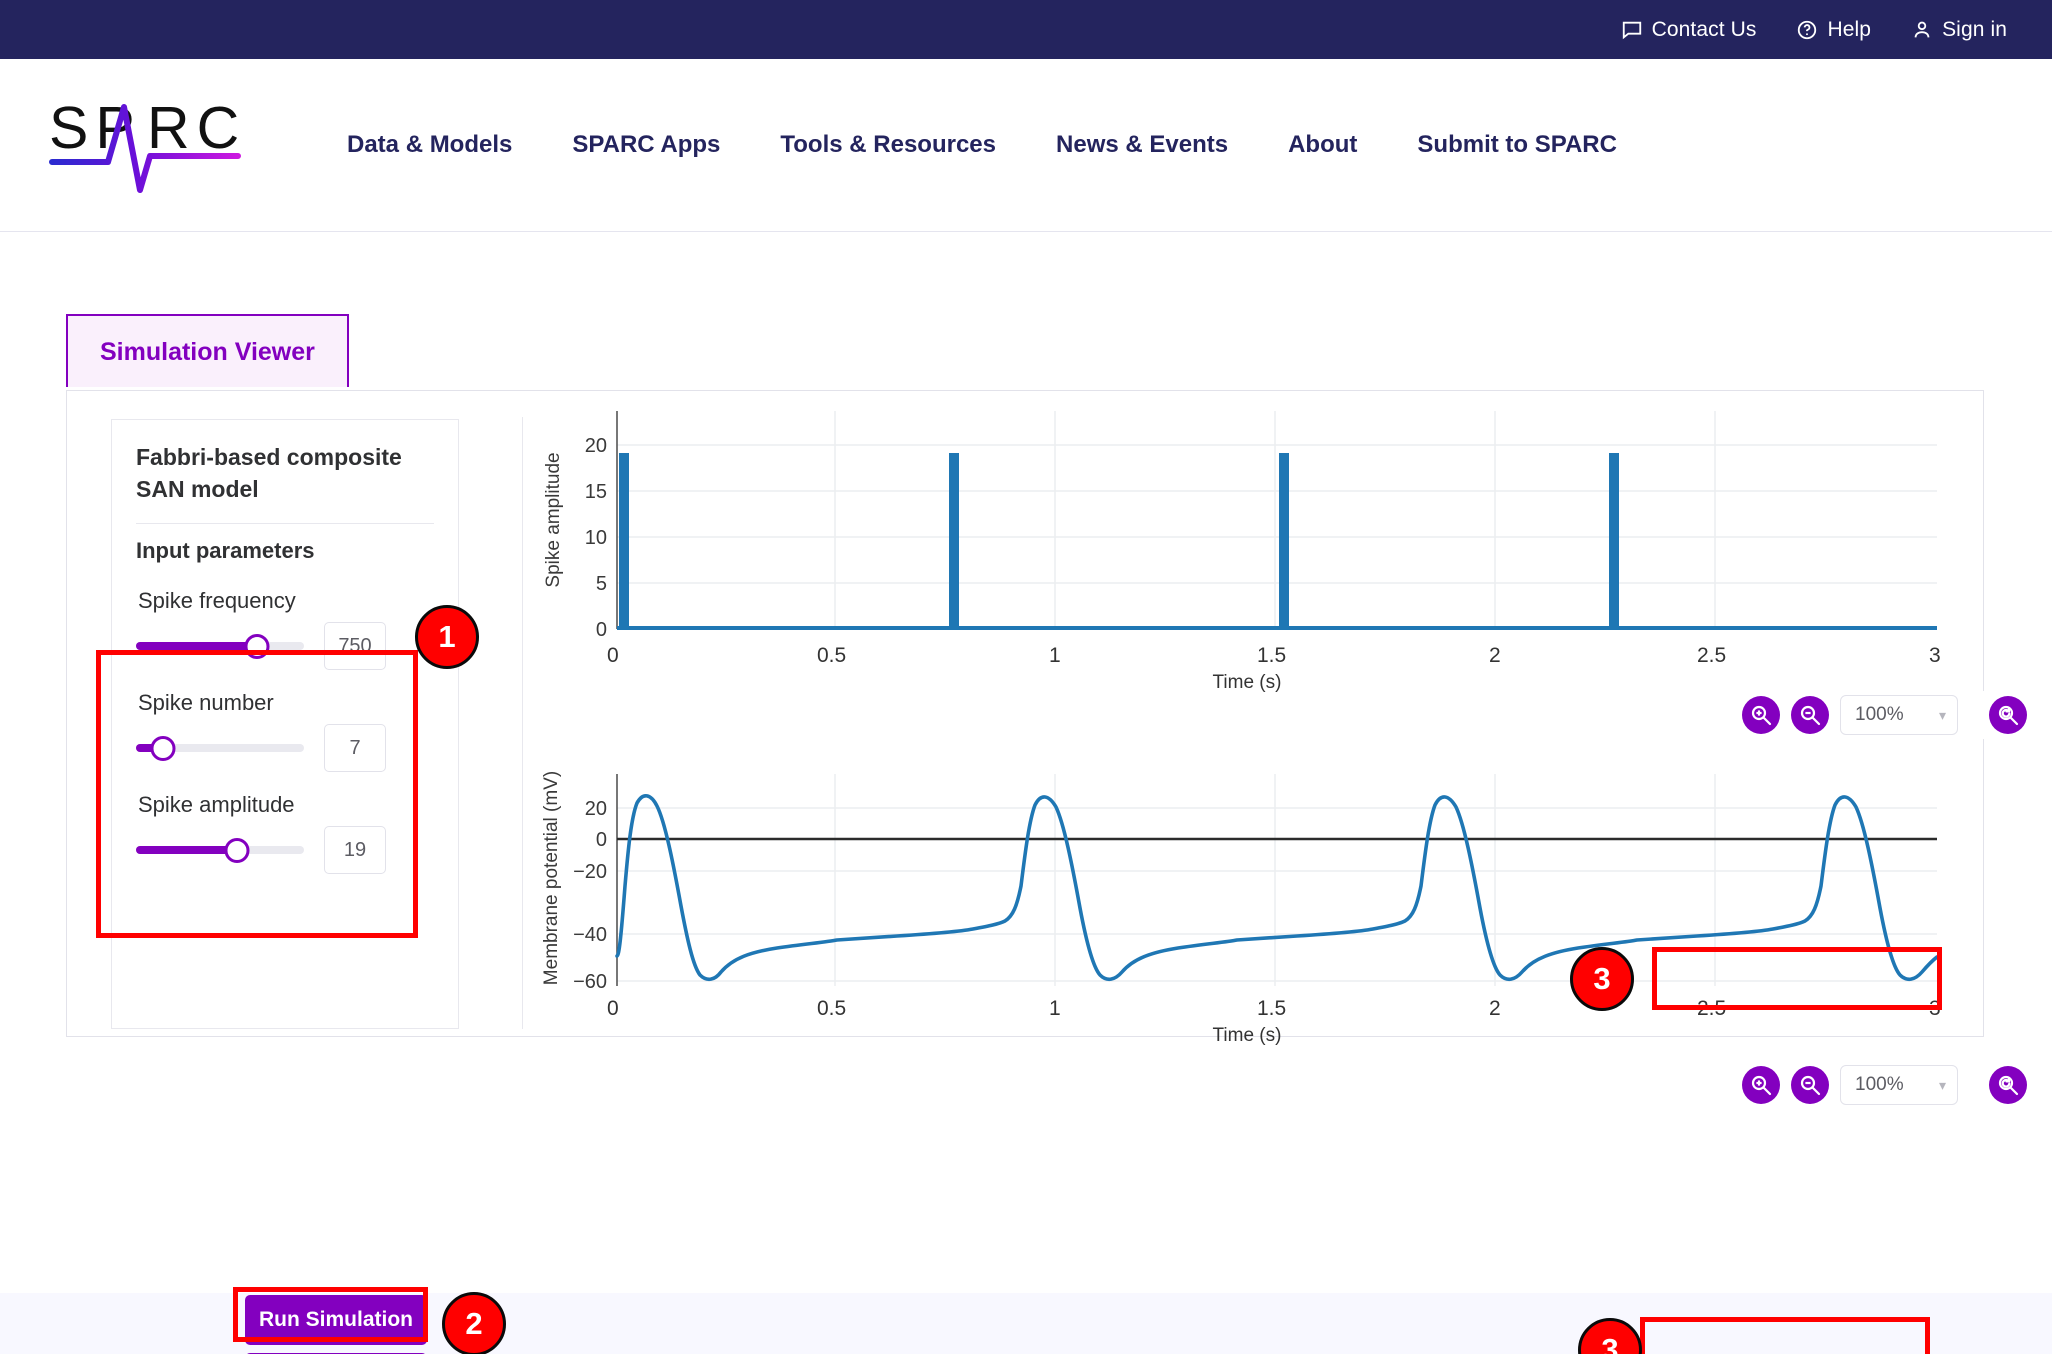 The height and width of the screenshot is (1354, 2052). I want to click on spike-amplitude-chart: 0 5 10 15 20 Spike amplitude, so click(1257, 523).